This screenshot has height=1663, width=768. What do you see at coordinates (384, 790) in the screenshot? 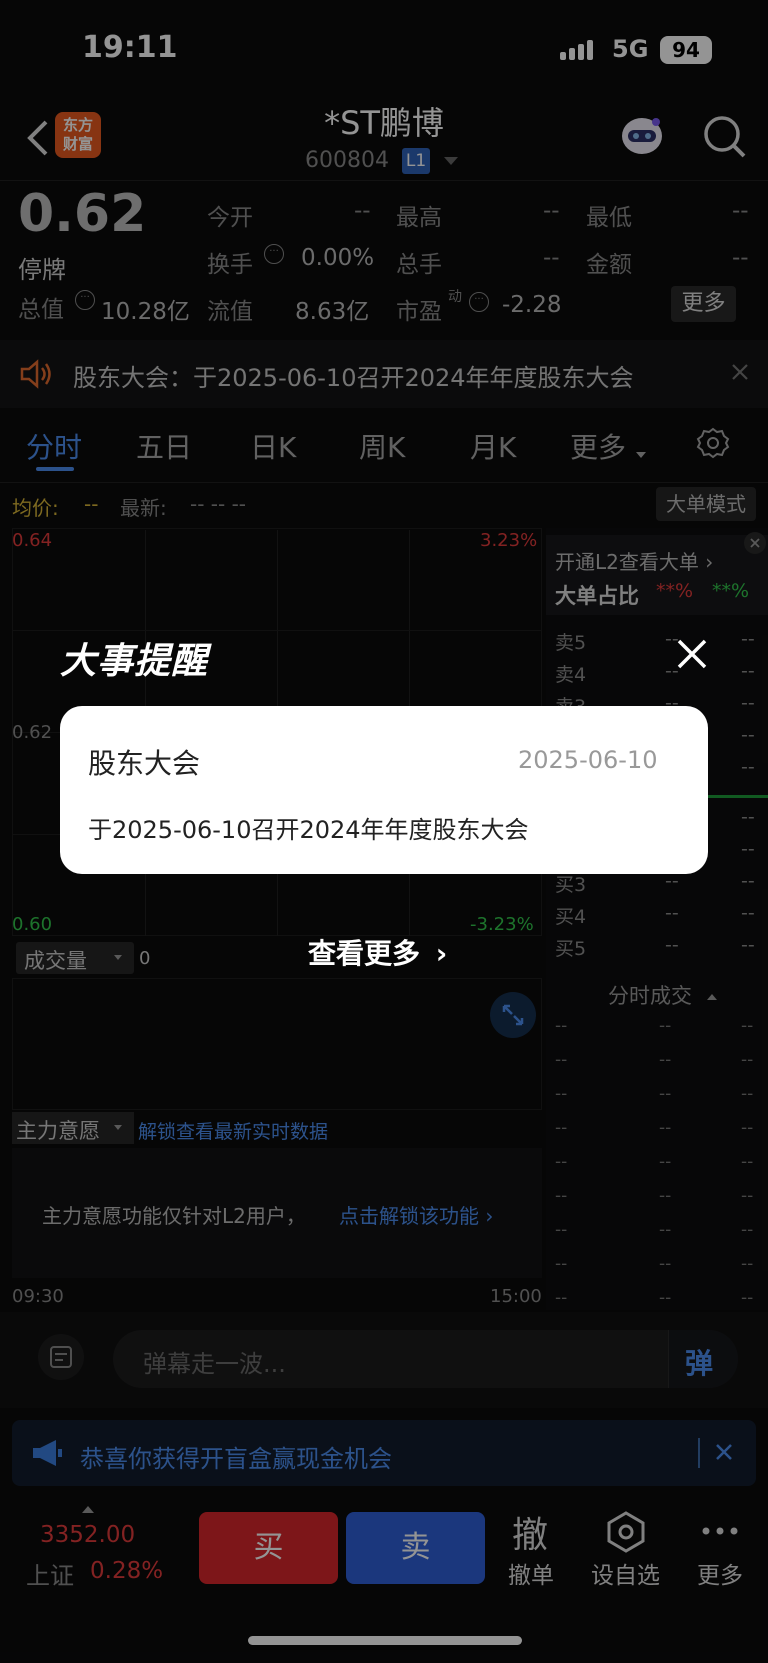
I see `event-card: 股东大会 2025-06-10 于2025-06-10召开2024年年度股东大会` at bounding box center [384, 790].